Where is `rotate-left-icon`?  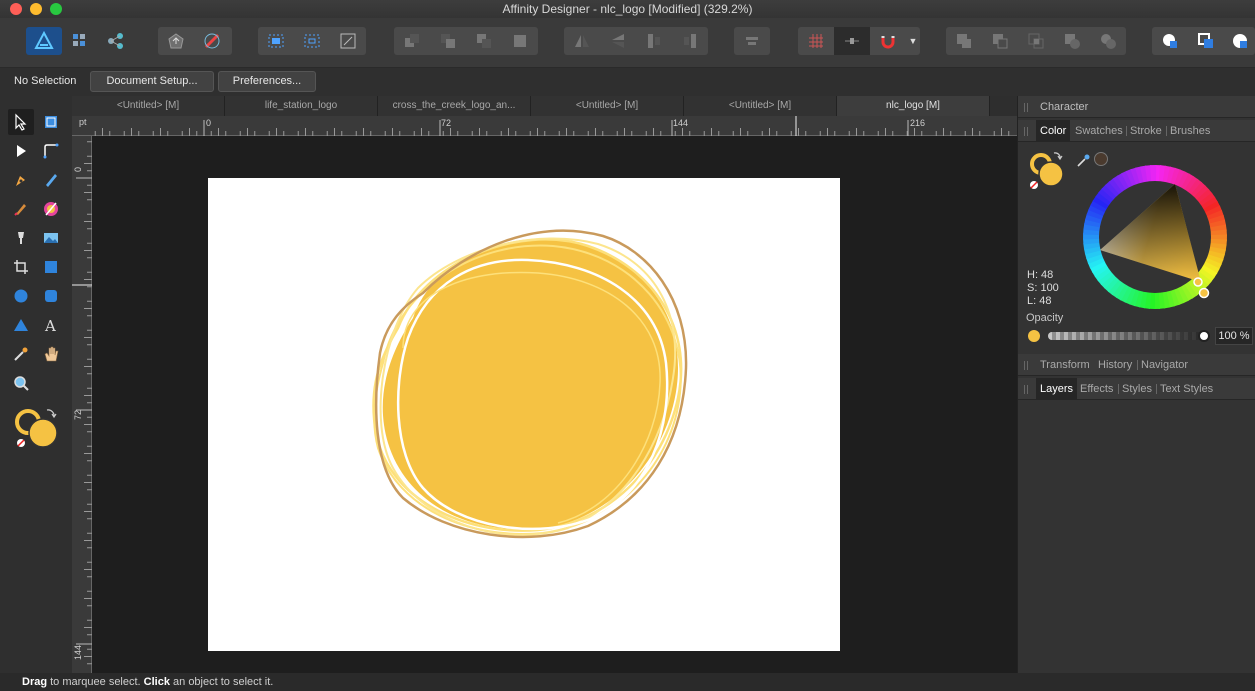
rotate-left-icon is located at coordinates (654, 41).